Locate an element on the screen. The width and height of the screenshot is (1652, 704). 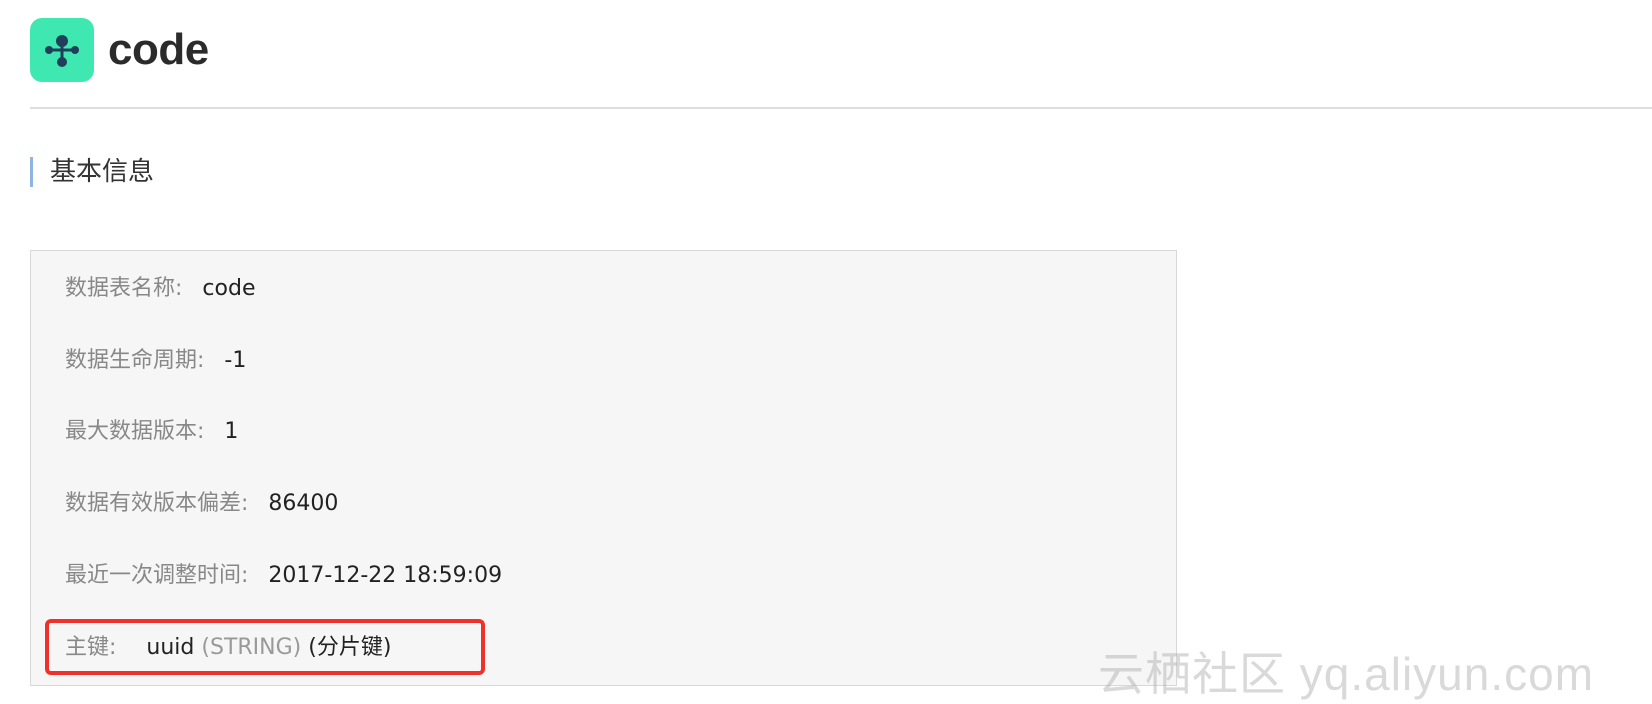
header-divider is located at coordinates (841, 108).